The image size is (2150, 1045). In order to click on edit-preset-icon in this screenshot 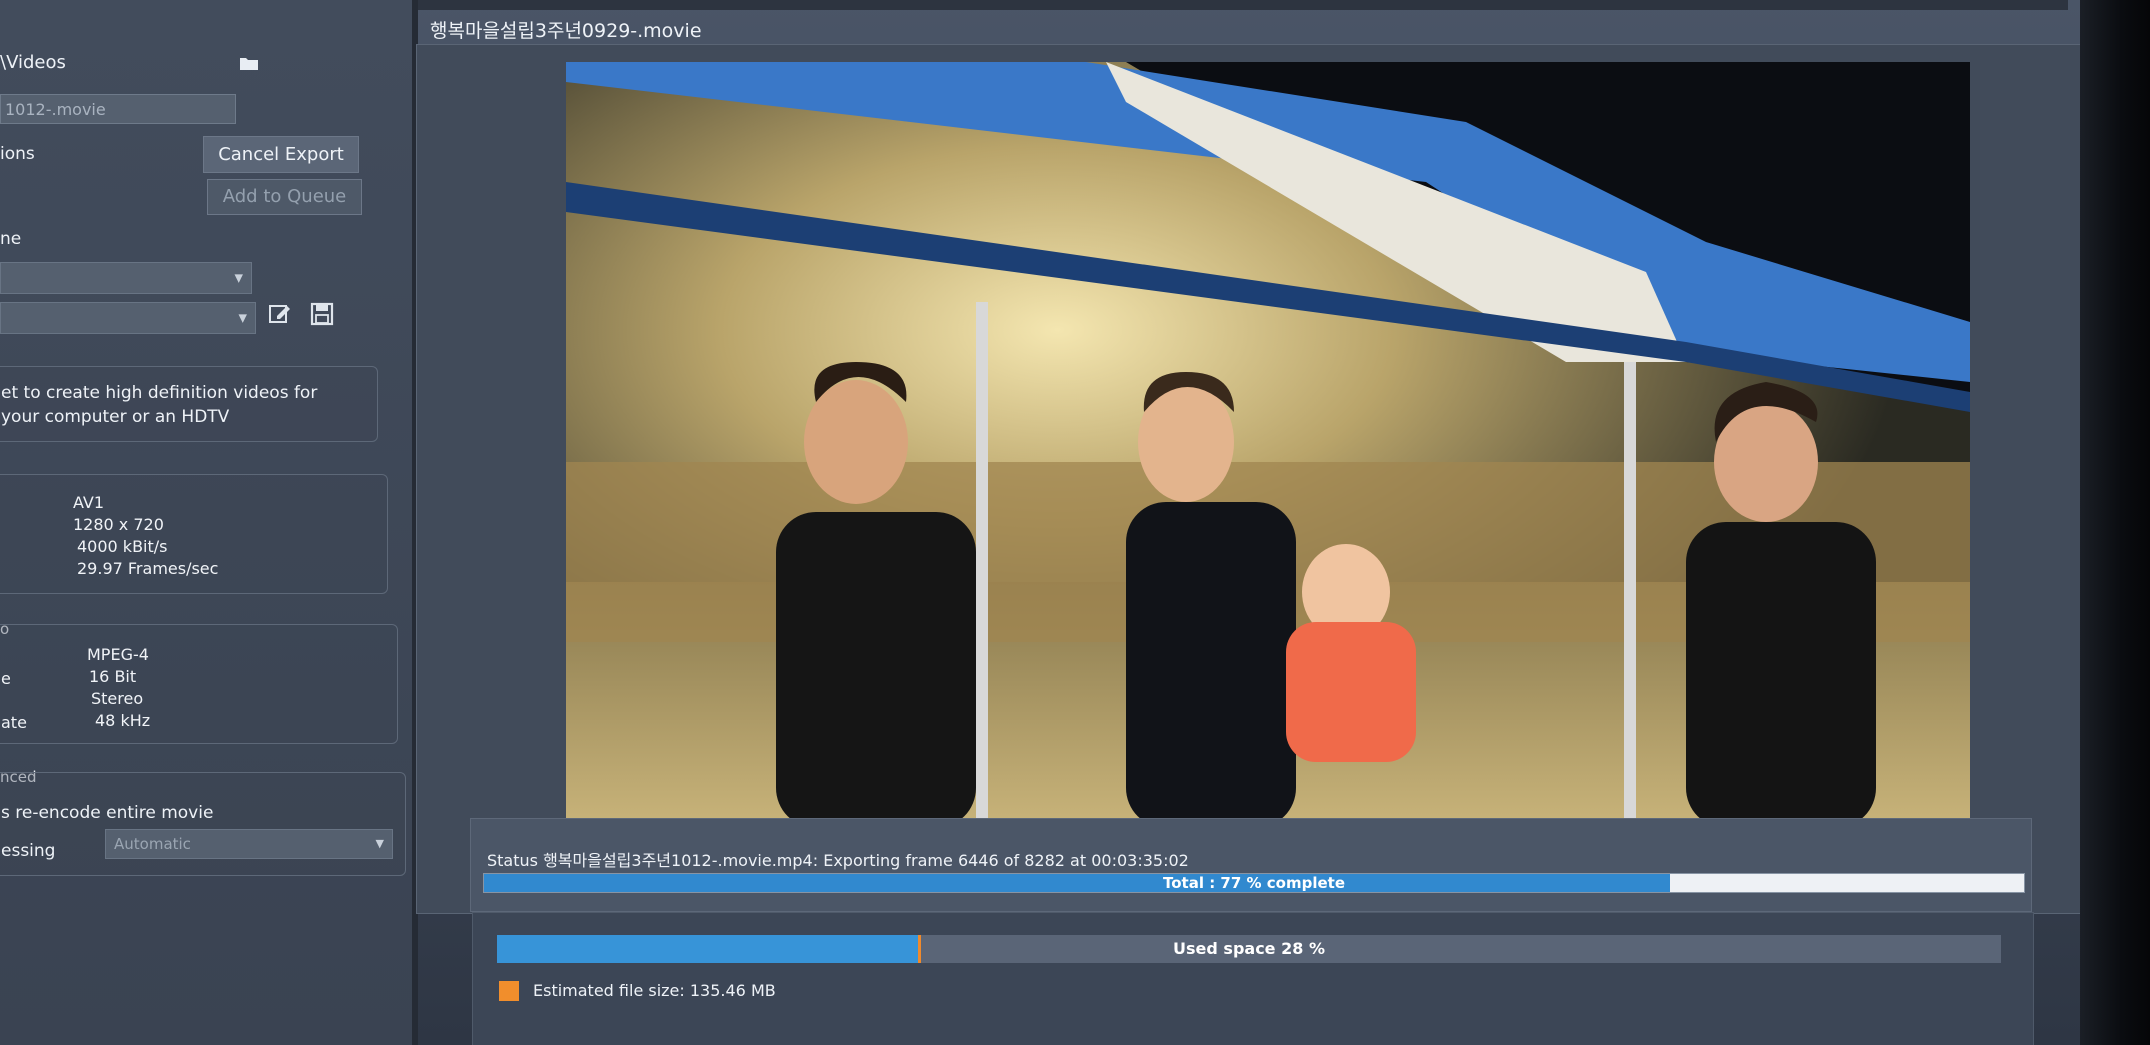, I will do `click(280, 314)`.